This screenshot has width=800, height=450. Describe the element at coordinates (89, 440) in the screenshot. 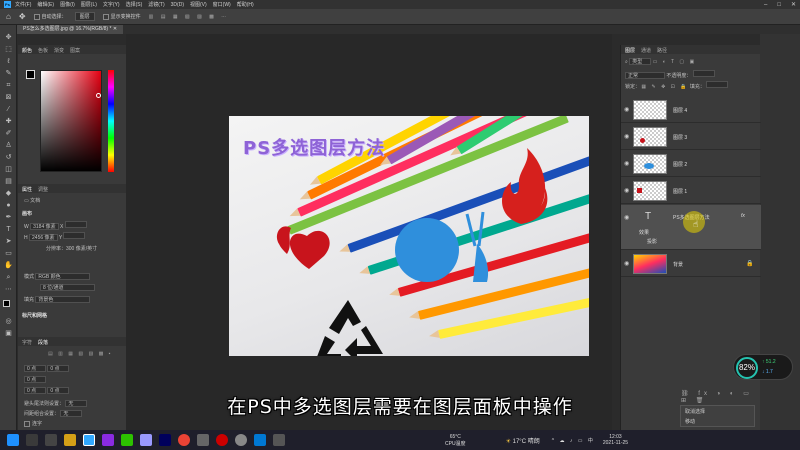

I see `photoshop-taskbar-icon` at that location.